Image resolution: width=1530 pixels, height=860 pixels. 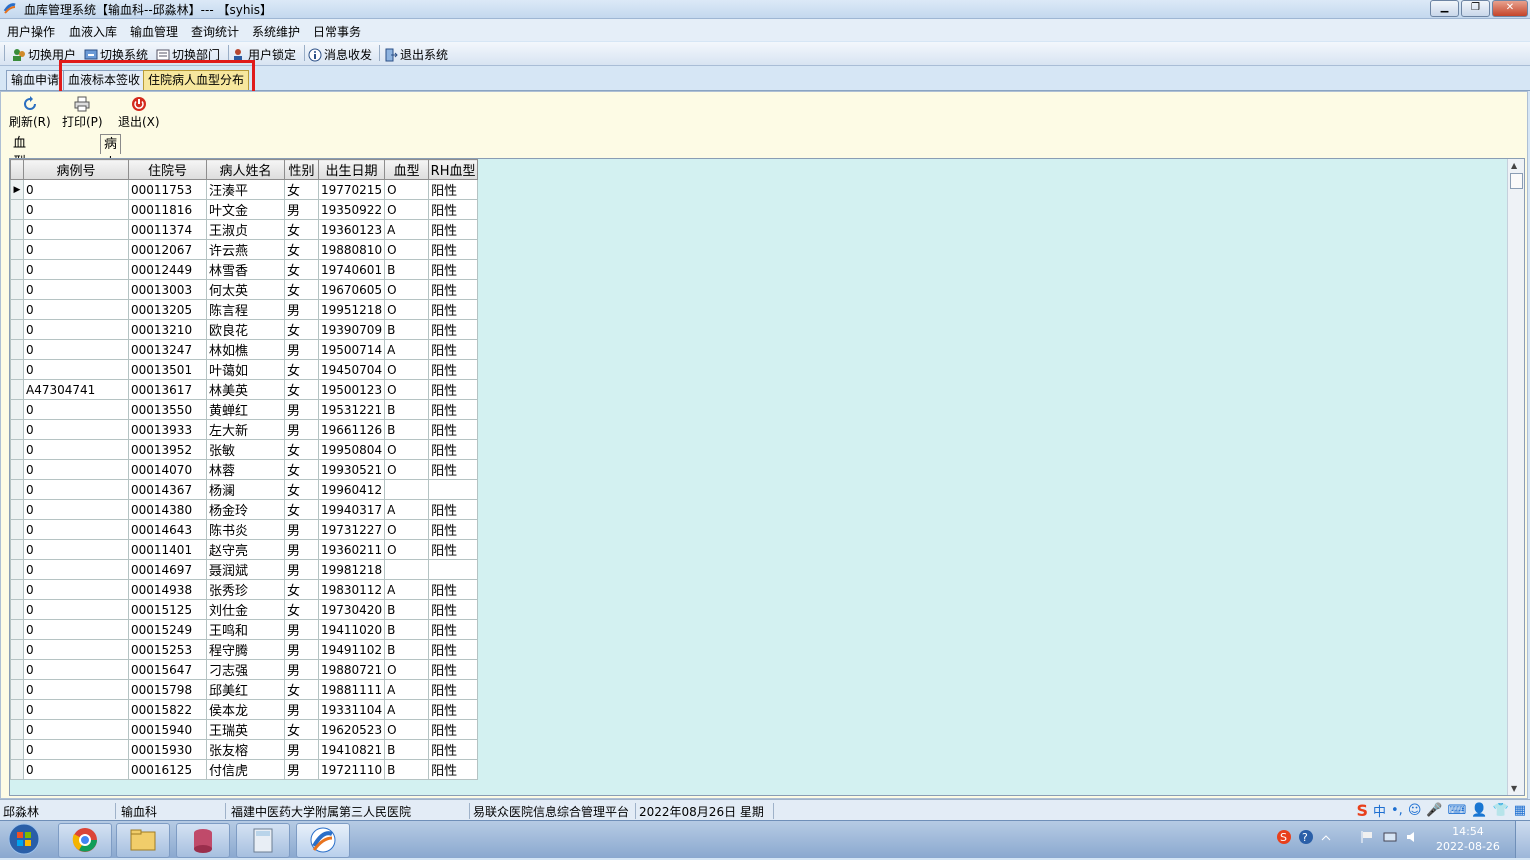 What do you see at coordinates (244, 669) in the screenshot?
I see `table-row: 0 00015647 刁志强男 19880721 O 阳性` at bounding box center [244, 669].